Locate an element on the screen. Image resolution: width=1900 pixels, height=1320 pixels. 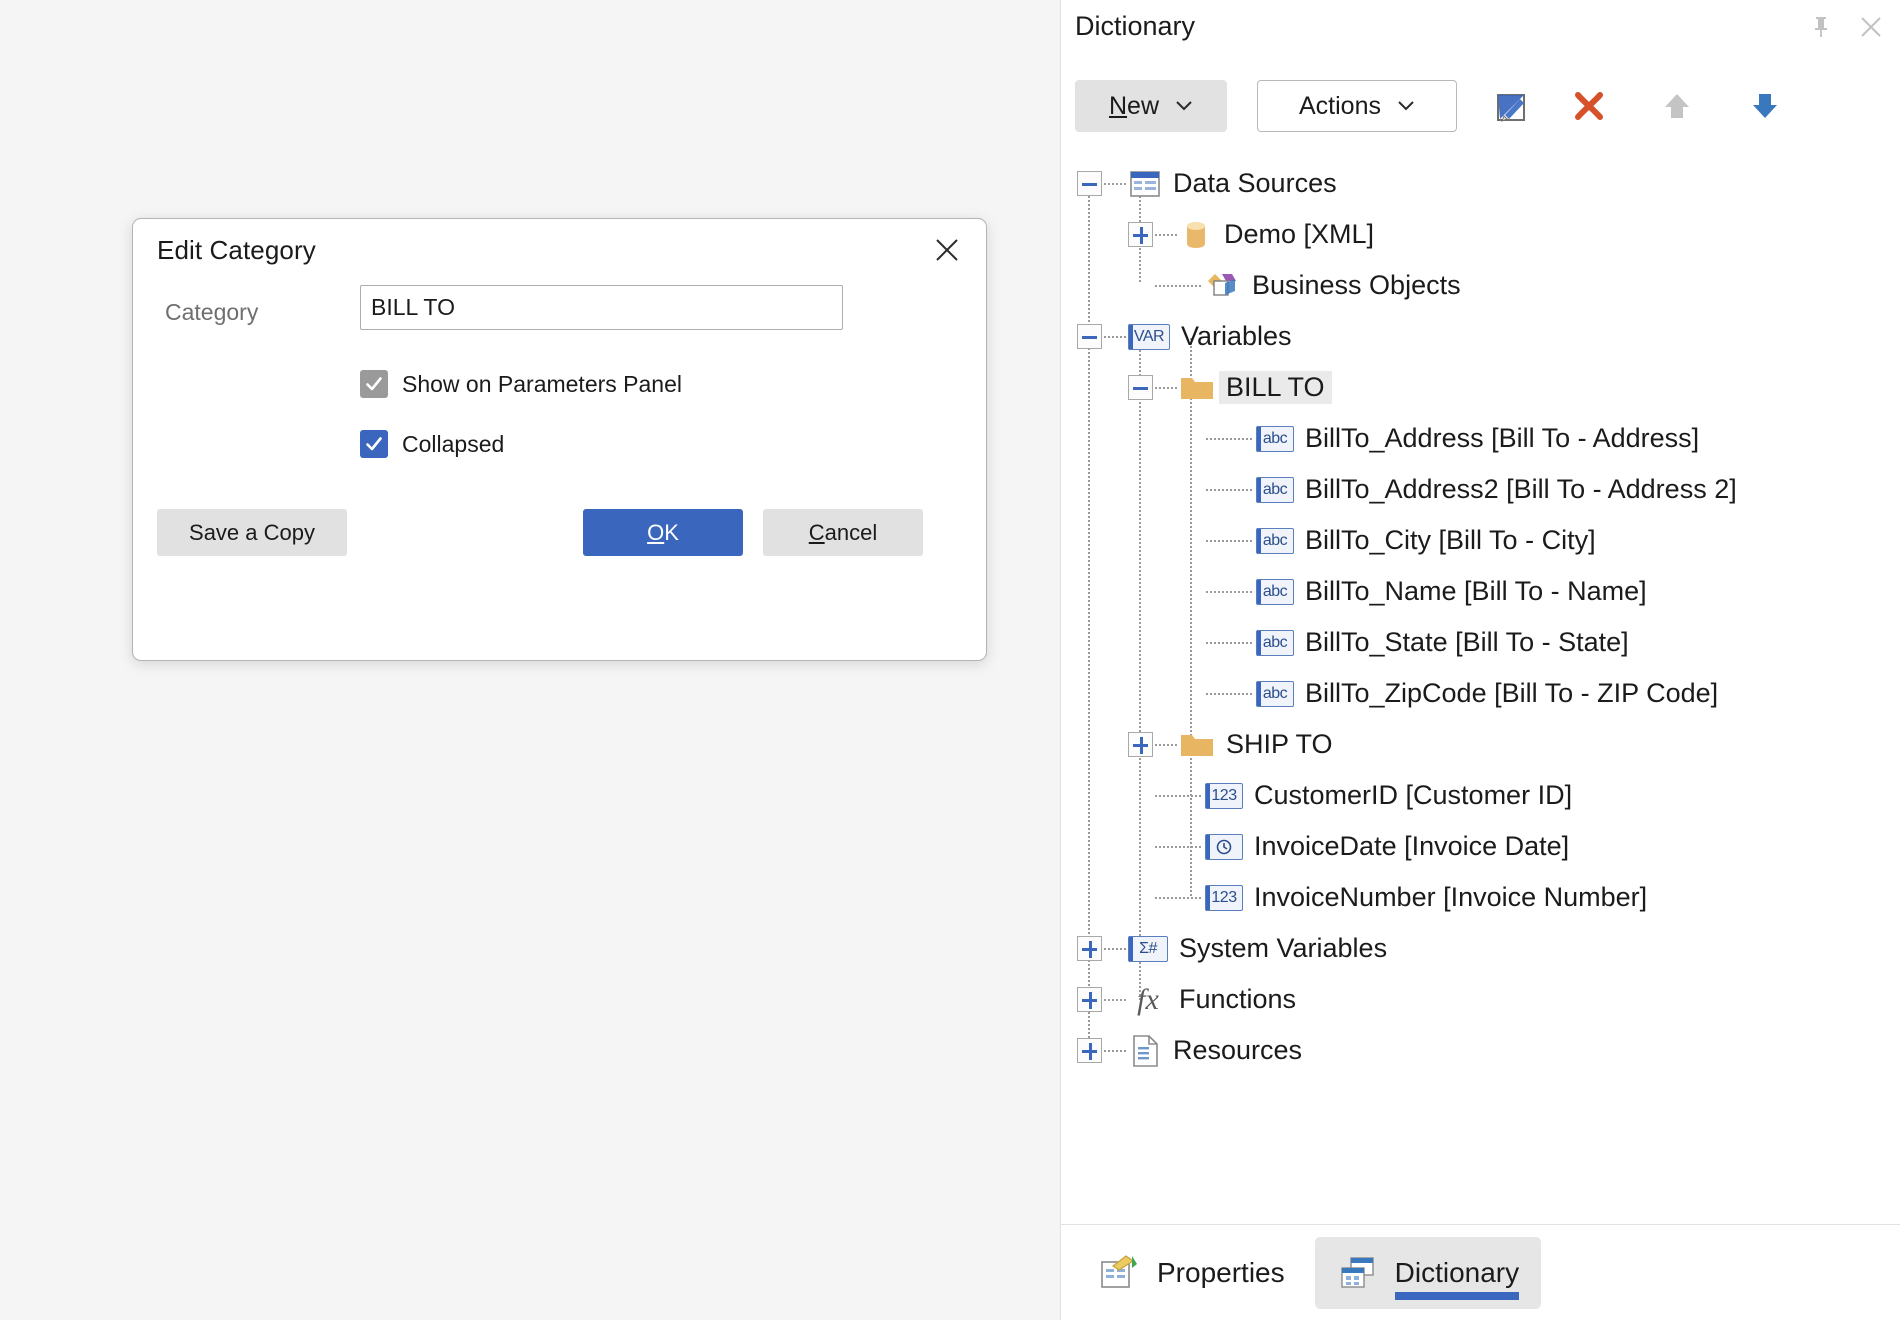
tree-item-label: SHIP TO is located at coordinates (1279, 744).